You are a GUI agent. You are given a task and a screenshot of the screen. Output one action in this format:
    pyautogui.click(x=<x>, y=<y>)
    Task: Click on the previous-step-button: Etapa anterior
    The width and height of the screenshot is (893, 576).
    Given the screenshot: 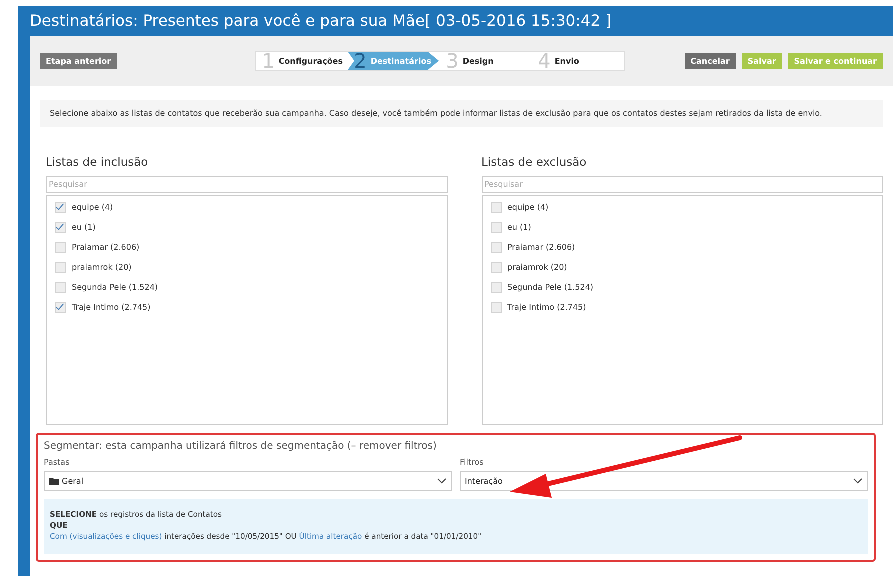 What is the action you would take?
    pyautogui.click(x=79, y=61)
    